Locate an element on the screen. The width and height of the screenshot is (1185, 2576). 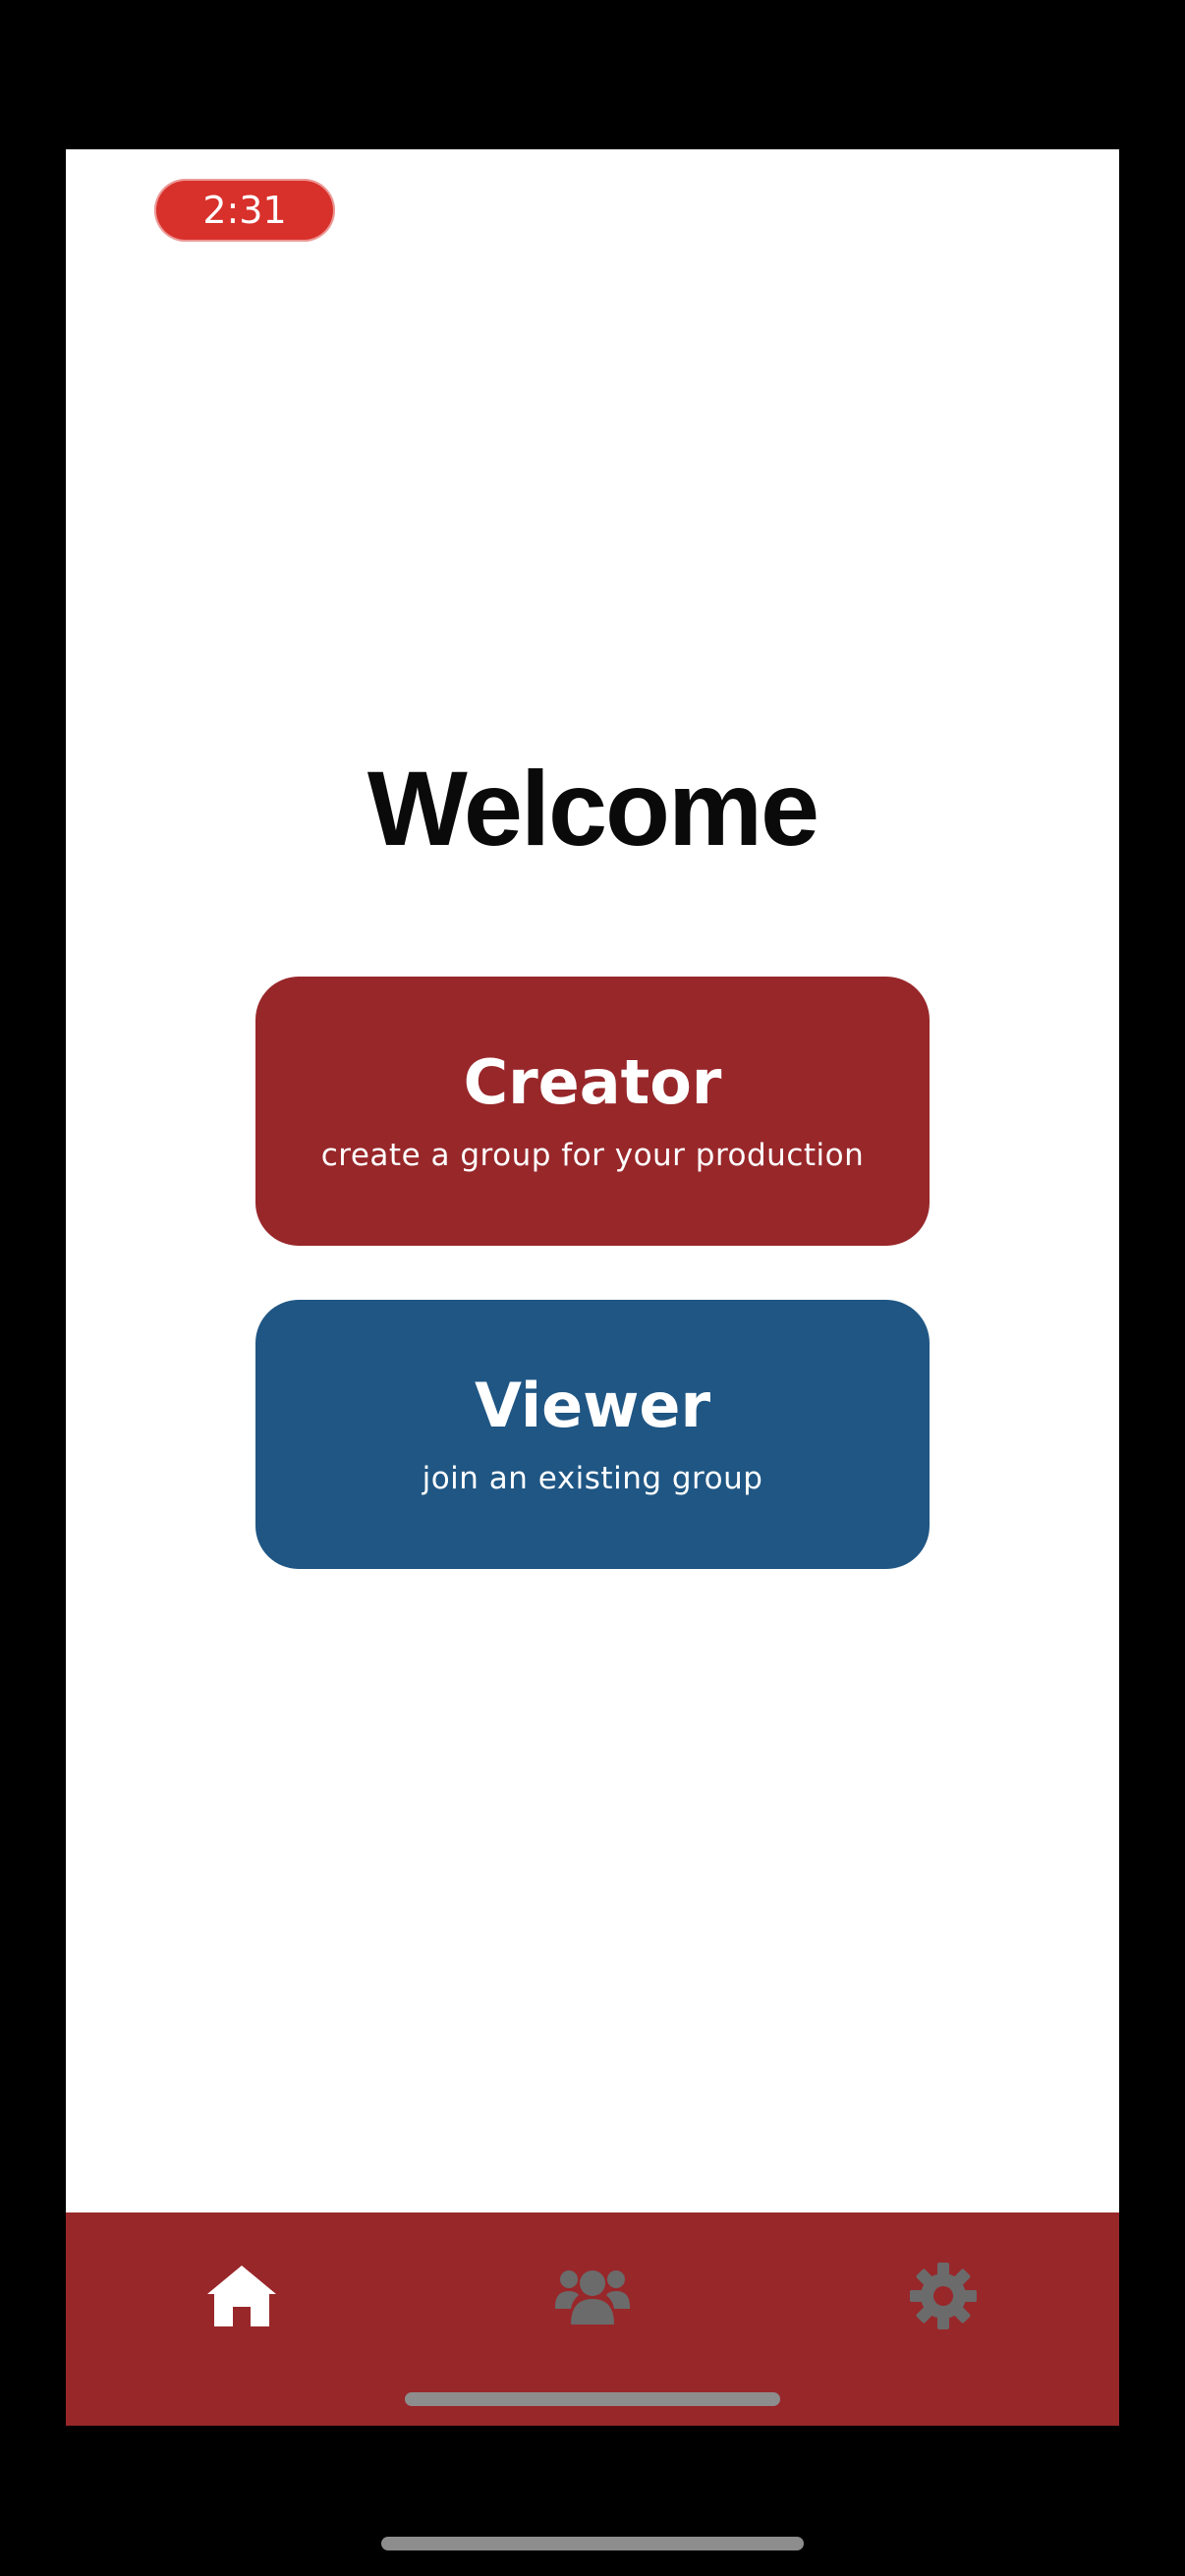
tab-groups is located at coordinates (592, 2296).